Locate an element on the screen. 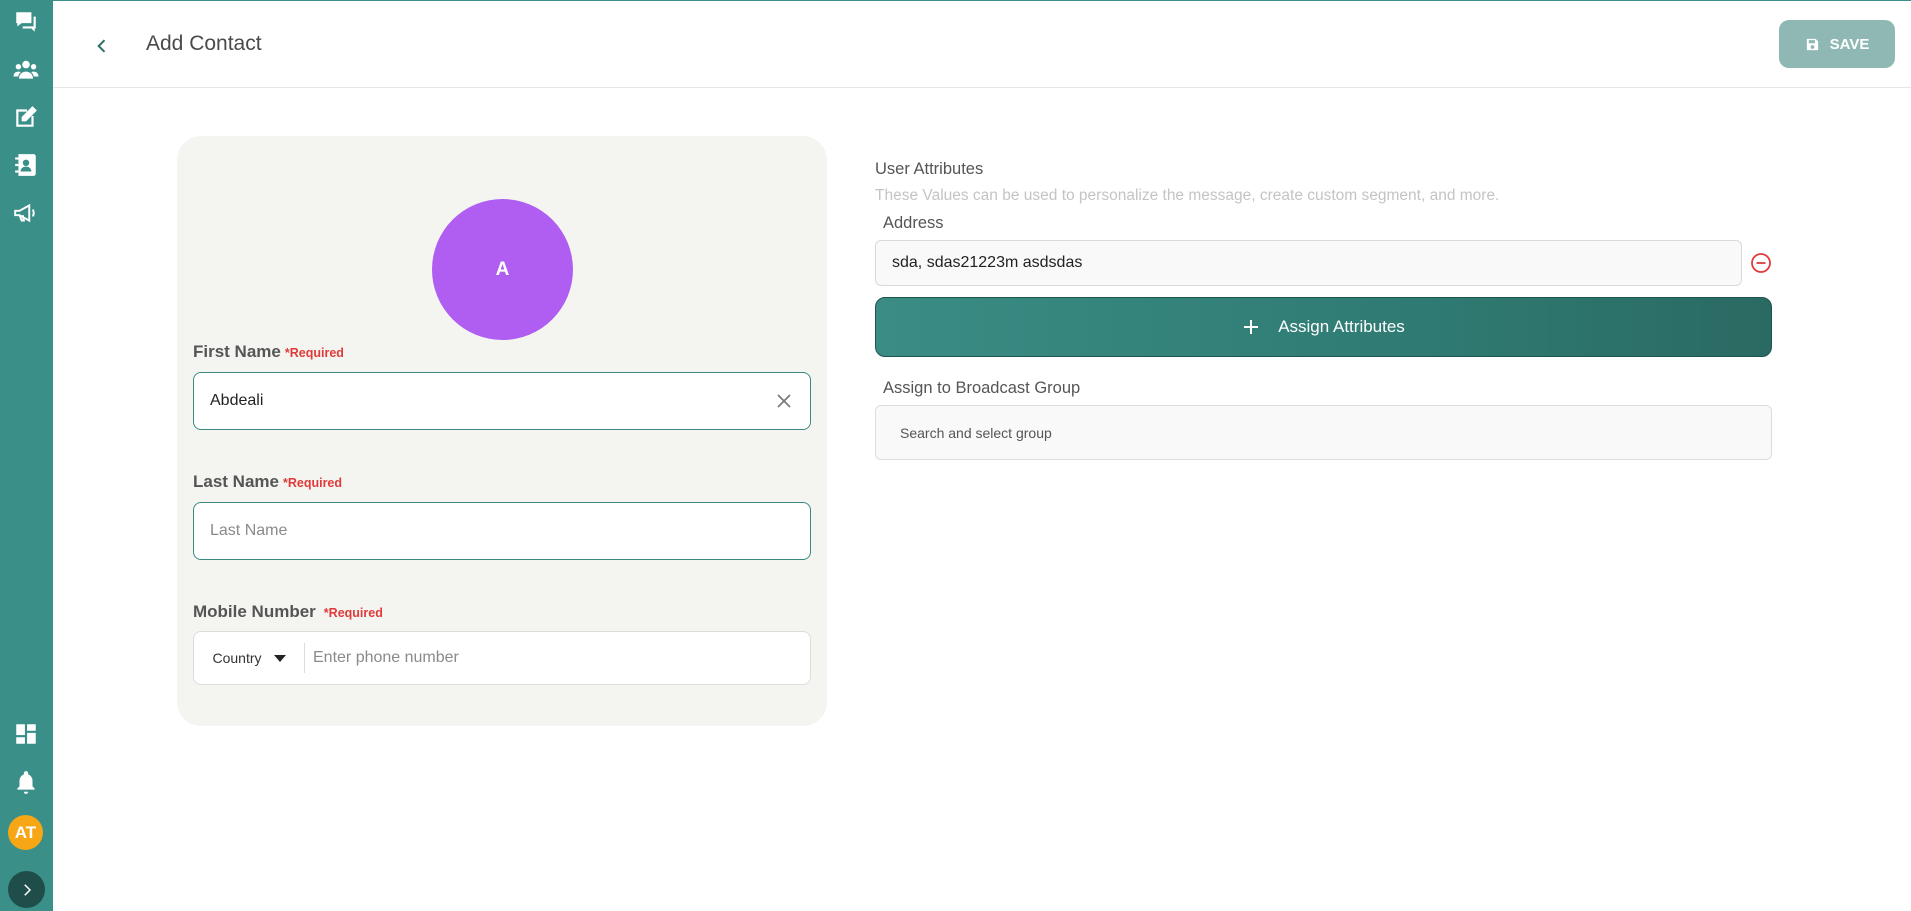 The height and width of the screenshot is (911, 1911). last-name-input: Last Name is located at coordinates (502, 531).